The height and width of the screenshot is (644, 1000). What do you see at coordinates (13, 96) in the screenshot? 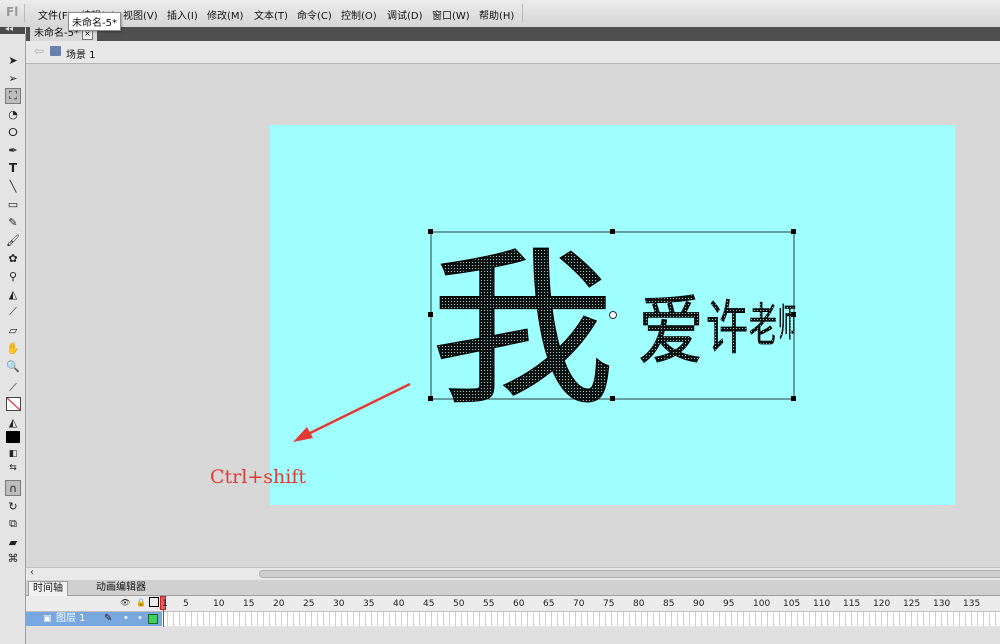
I see `free-transform-tool-icon: ⛶` at bounding box center [13, 96].